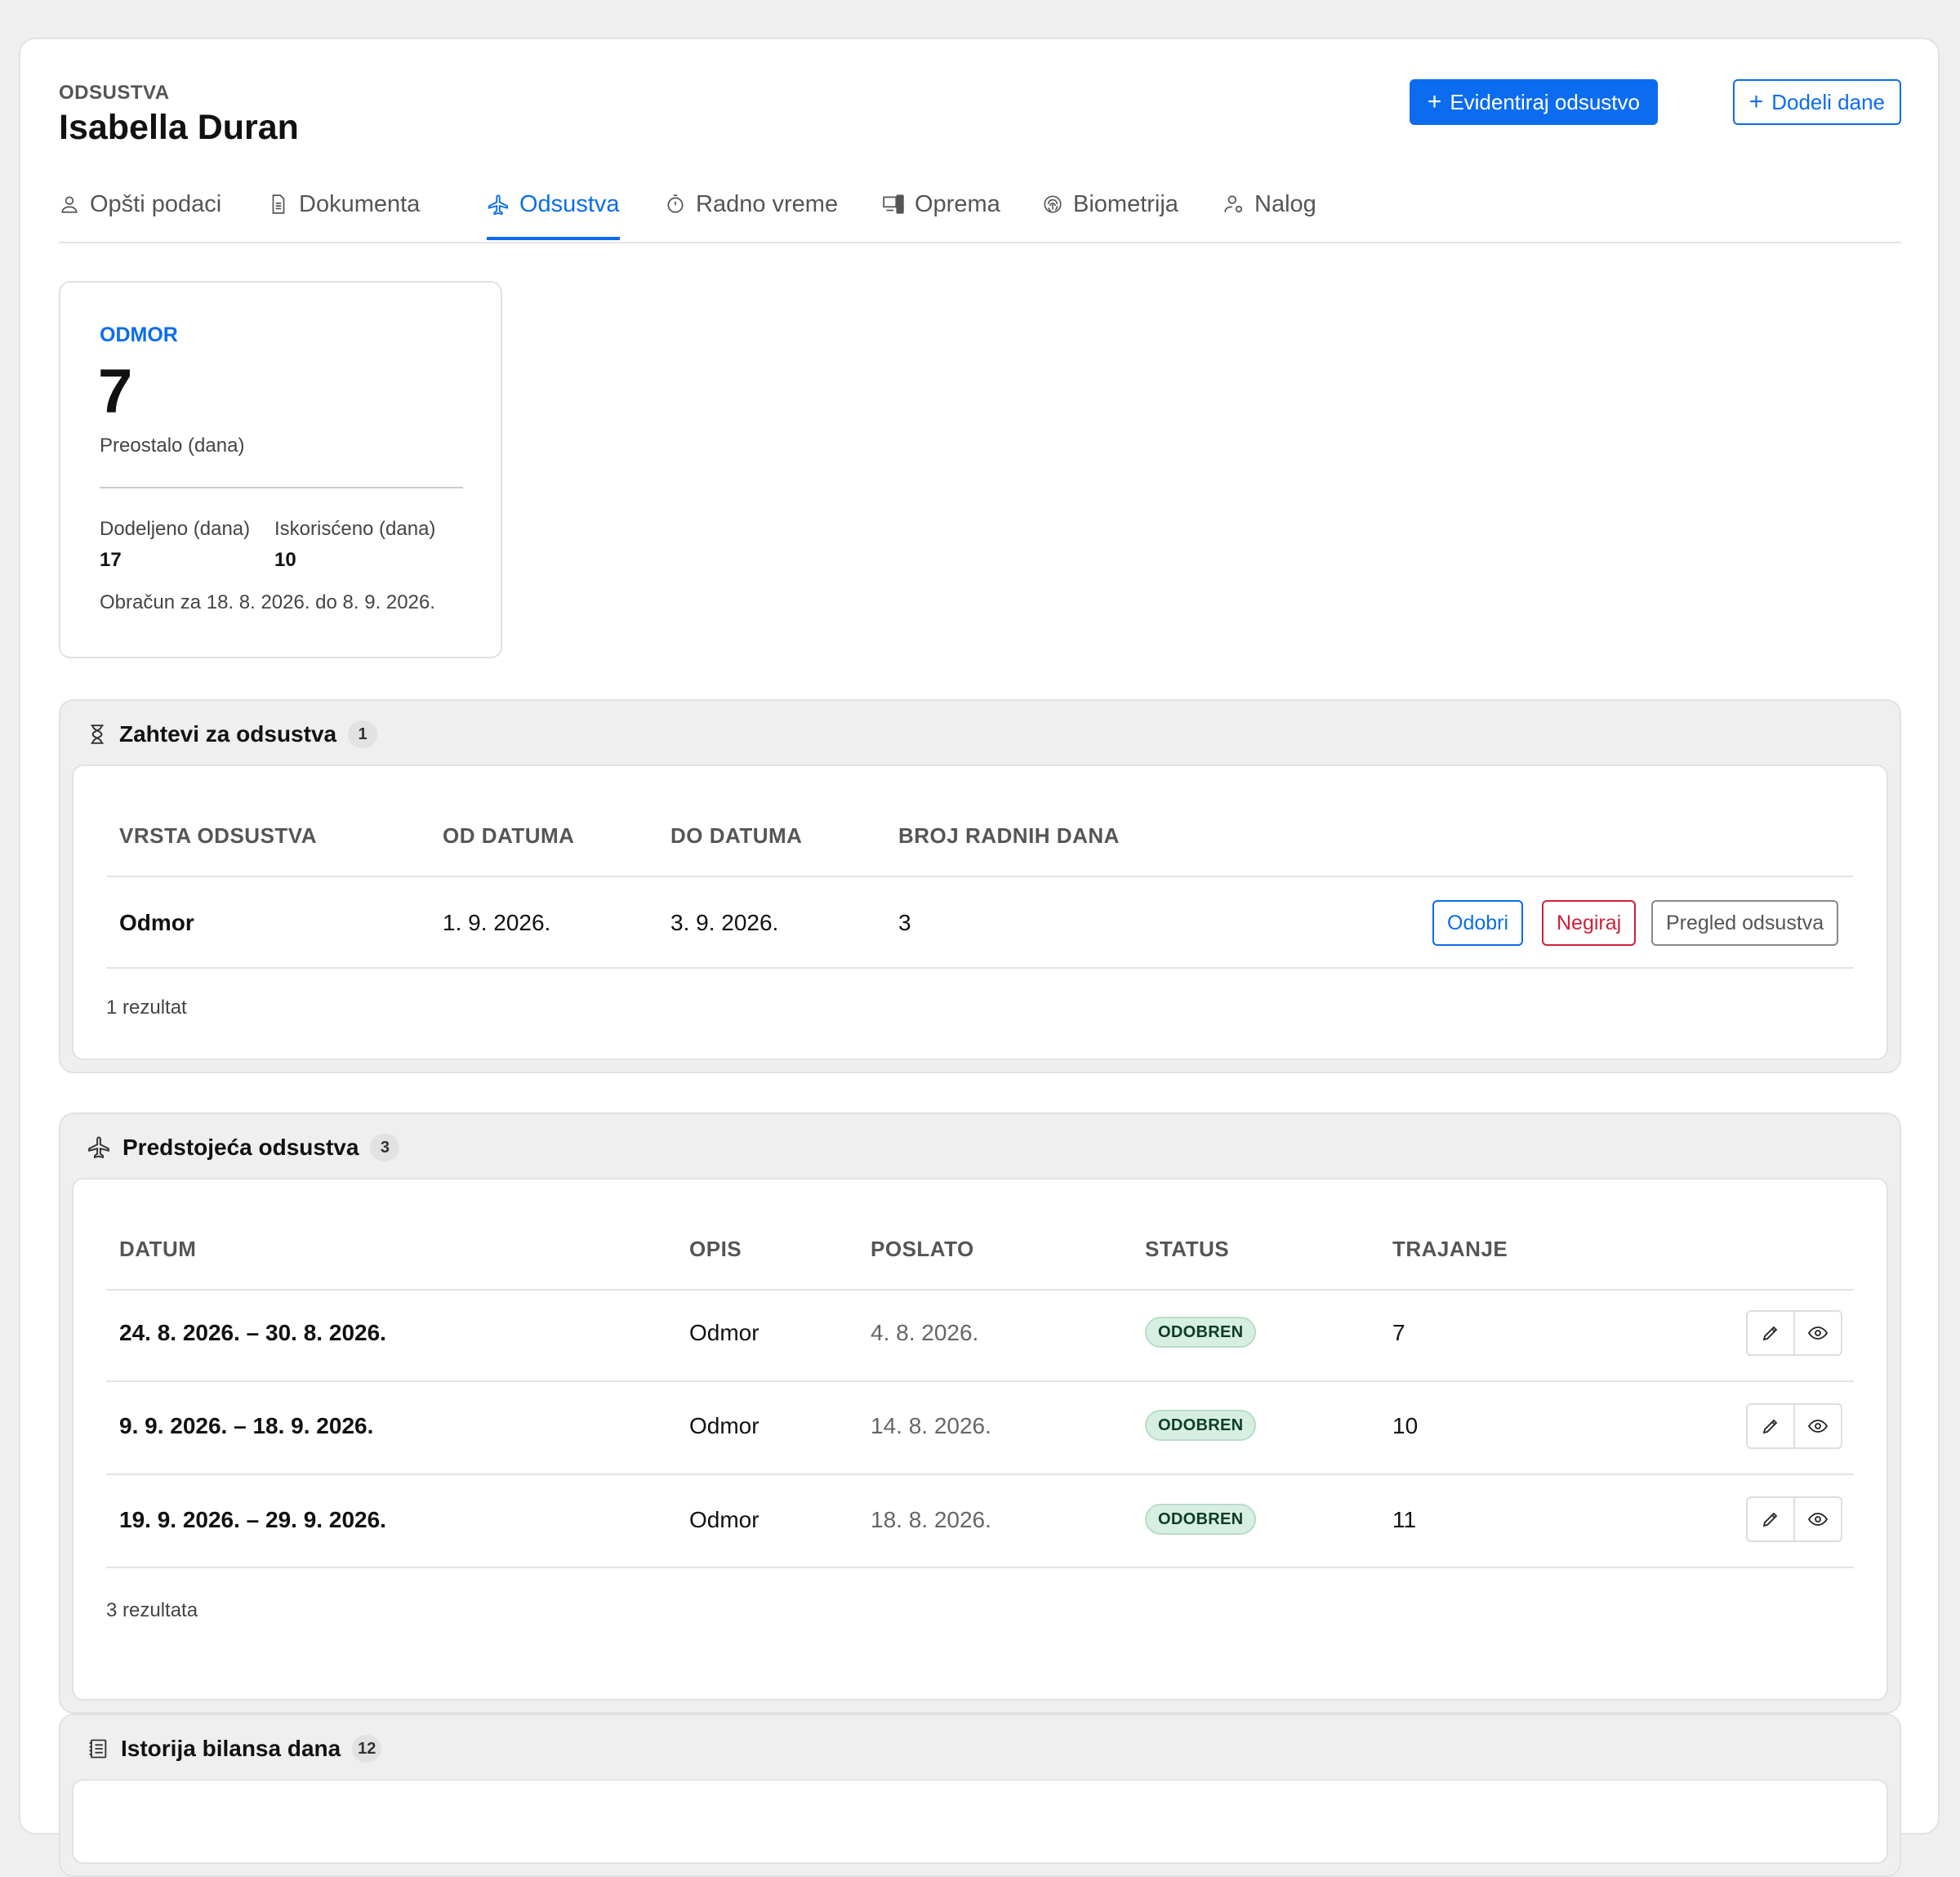 This screenshot has width=1960, height=1877. Describe the element at coordinates (367, 1749) in the screenshot. I see `count-badge: 12` at that location.